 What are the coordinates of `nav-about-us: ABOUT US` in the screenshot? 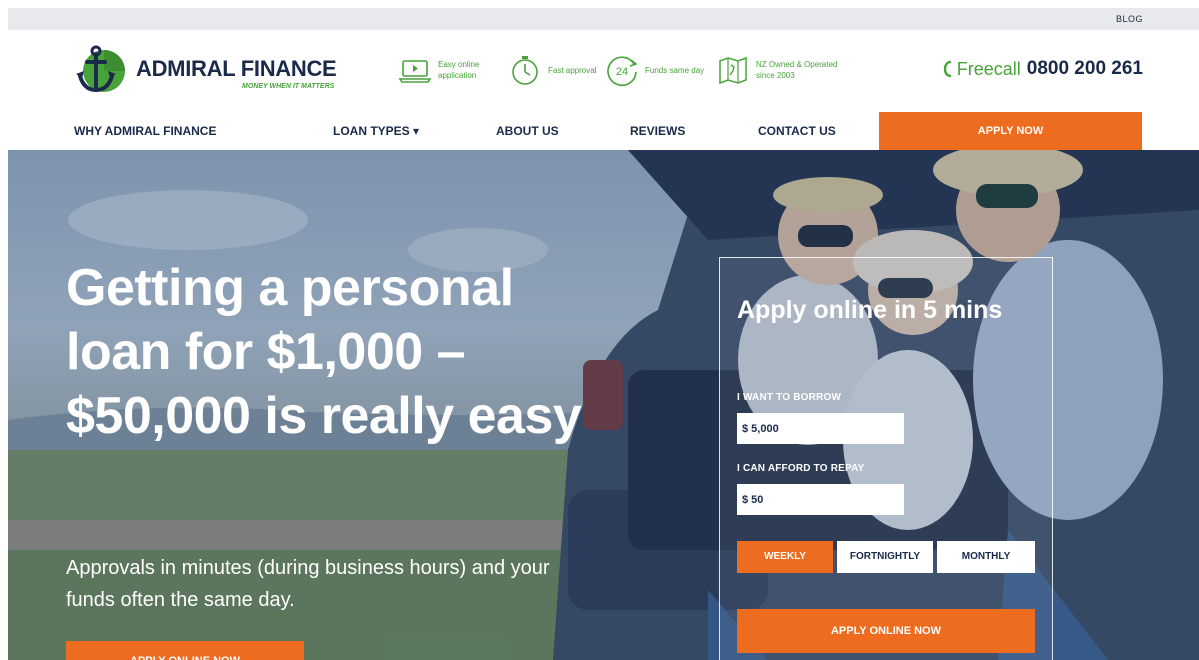 It's located at (527, 131).